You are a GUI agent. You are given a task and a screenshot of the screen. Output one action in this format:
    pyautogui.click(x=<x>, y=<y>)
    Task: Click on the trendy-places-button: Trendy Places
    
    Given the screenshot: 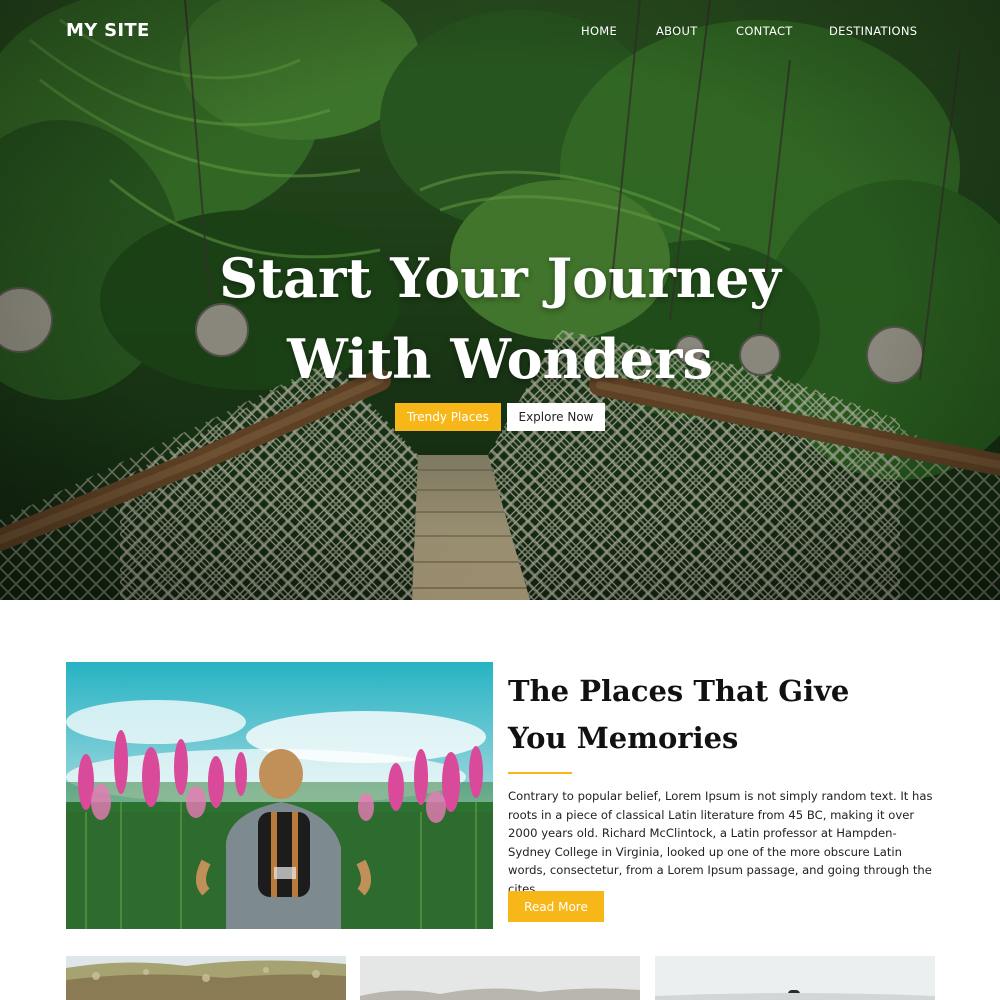 What is the action you would take?
    pyautogui.click(x=448, y=417)
    